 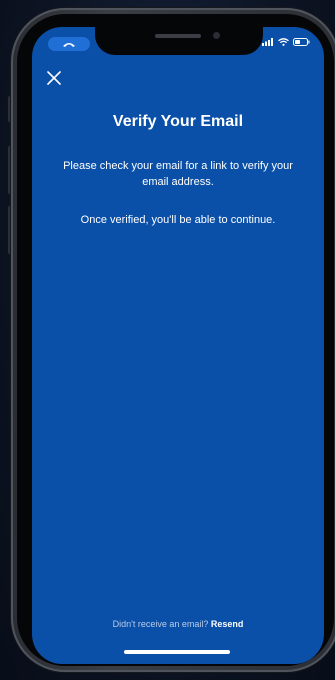 I want to click on page-title: Verify Your Email, so click(x=178, y=121).